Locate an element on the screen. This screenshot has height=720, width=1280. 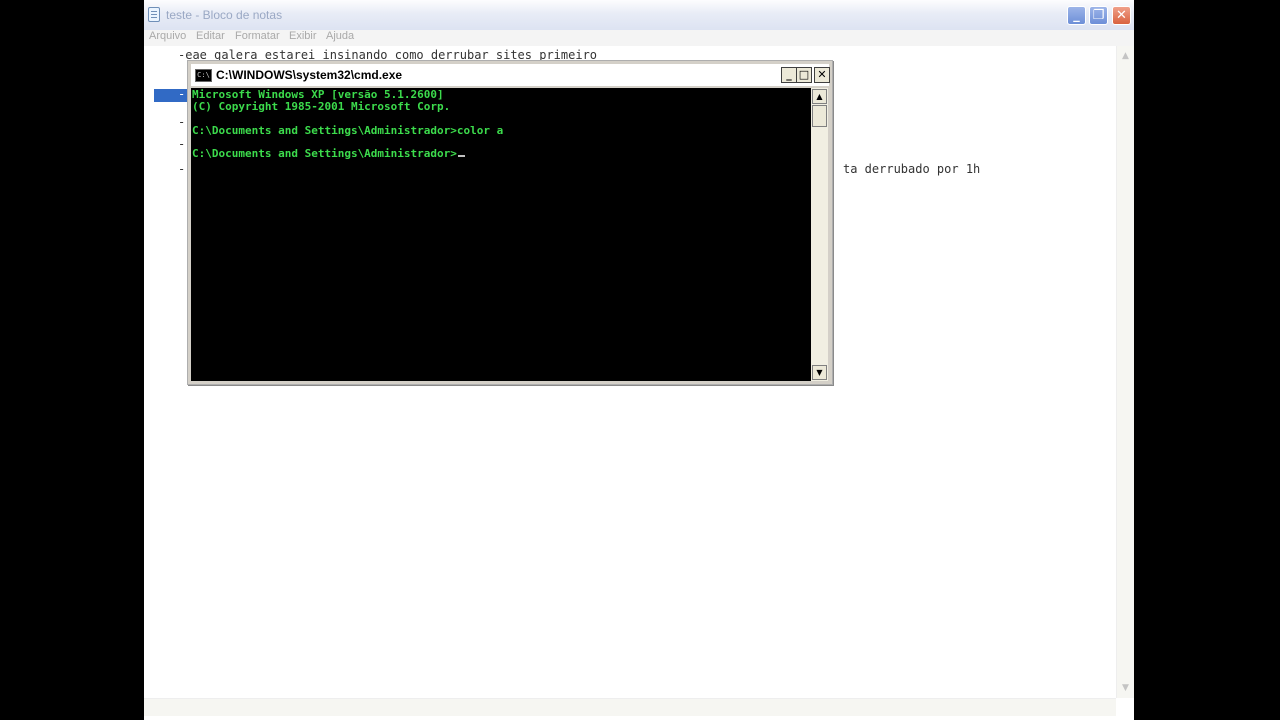
notepad-menu-bar: Arquivo Editar Formatar Exibir Ajuda is located at coordinates (639, 38).